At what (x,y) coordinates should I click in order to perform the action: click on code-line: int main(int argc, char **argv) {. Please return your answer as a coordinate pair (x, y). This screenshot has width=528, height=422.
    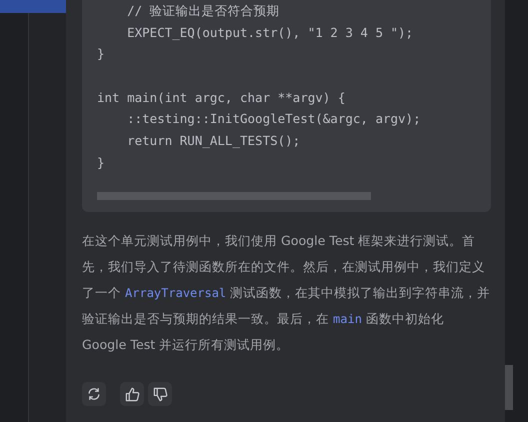
    Looking at the image, I should click on (221, 97).